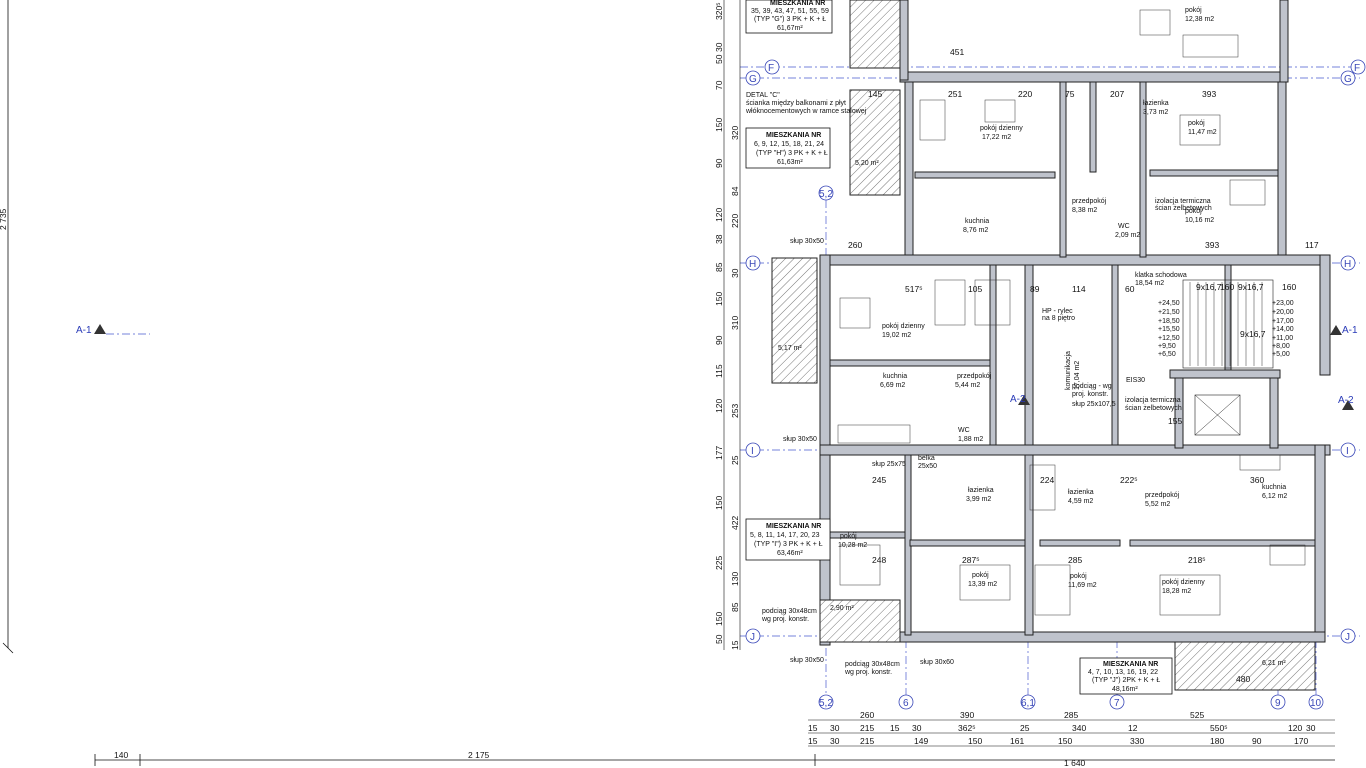  What do you see at coordinates (1084, 210) in the screenshot?
I see `room-area-6: 8,38 m2` at bounding box center [1084, 210].